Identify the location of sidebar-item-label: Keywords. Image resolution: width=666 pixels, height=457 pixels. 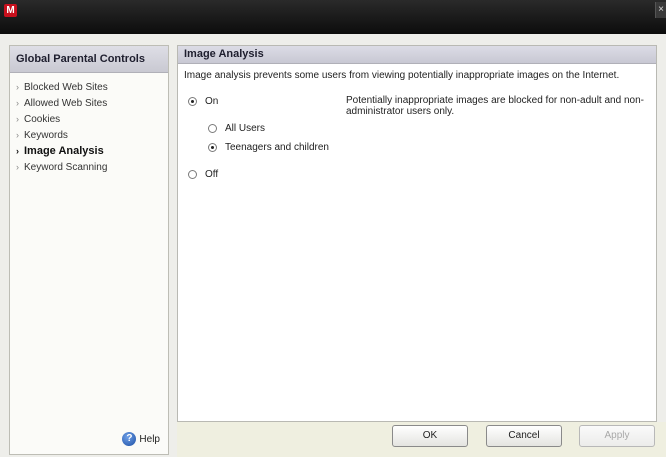
(46, 135).